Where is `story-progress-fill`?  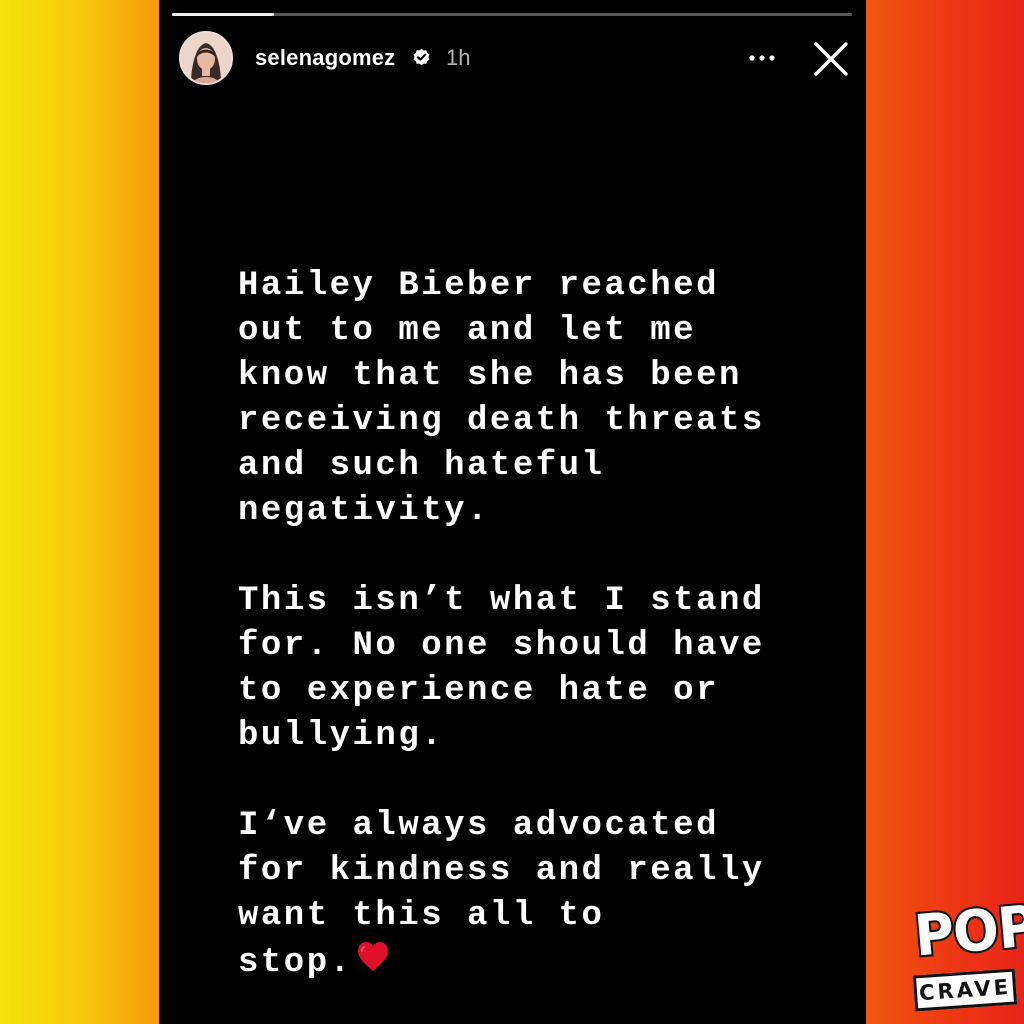 story-progress-fill is located at coordinates (223, 14).